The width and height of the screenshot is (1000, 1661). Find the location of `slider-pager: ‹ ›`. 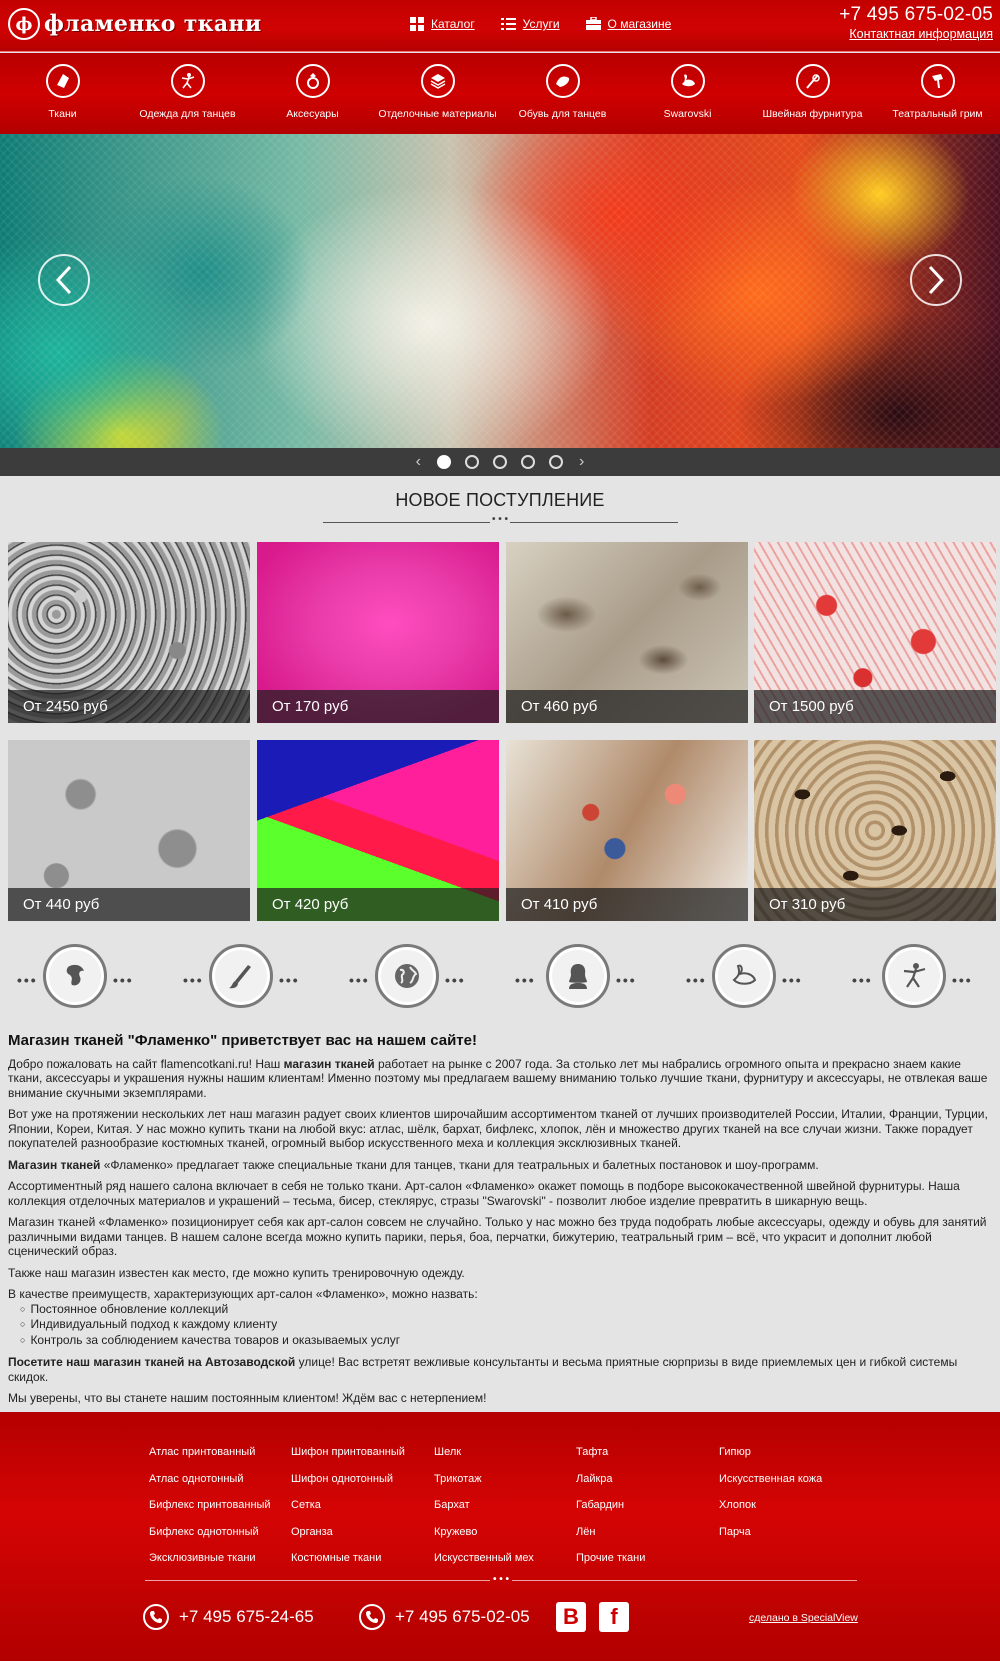

slider-pager: ‹ › is located at coordinates (500, 462).